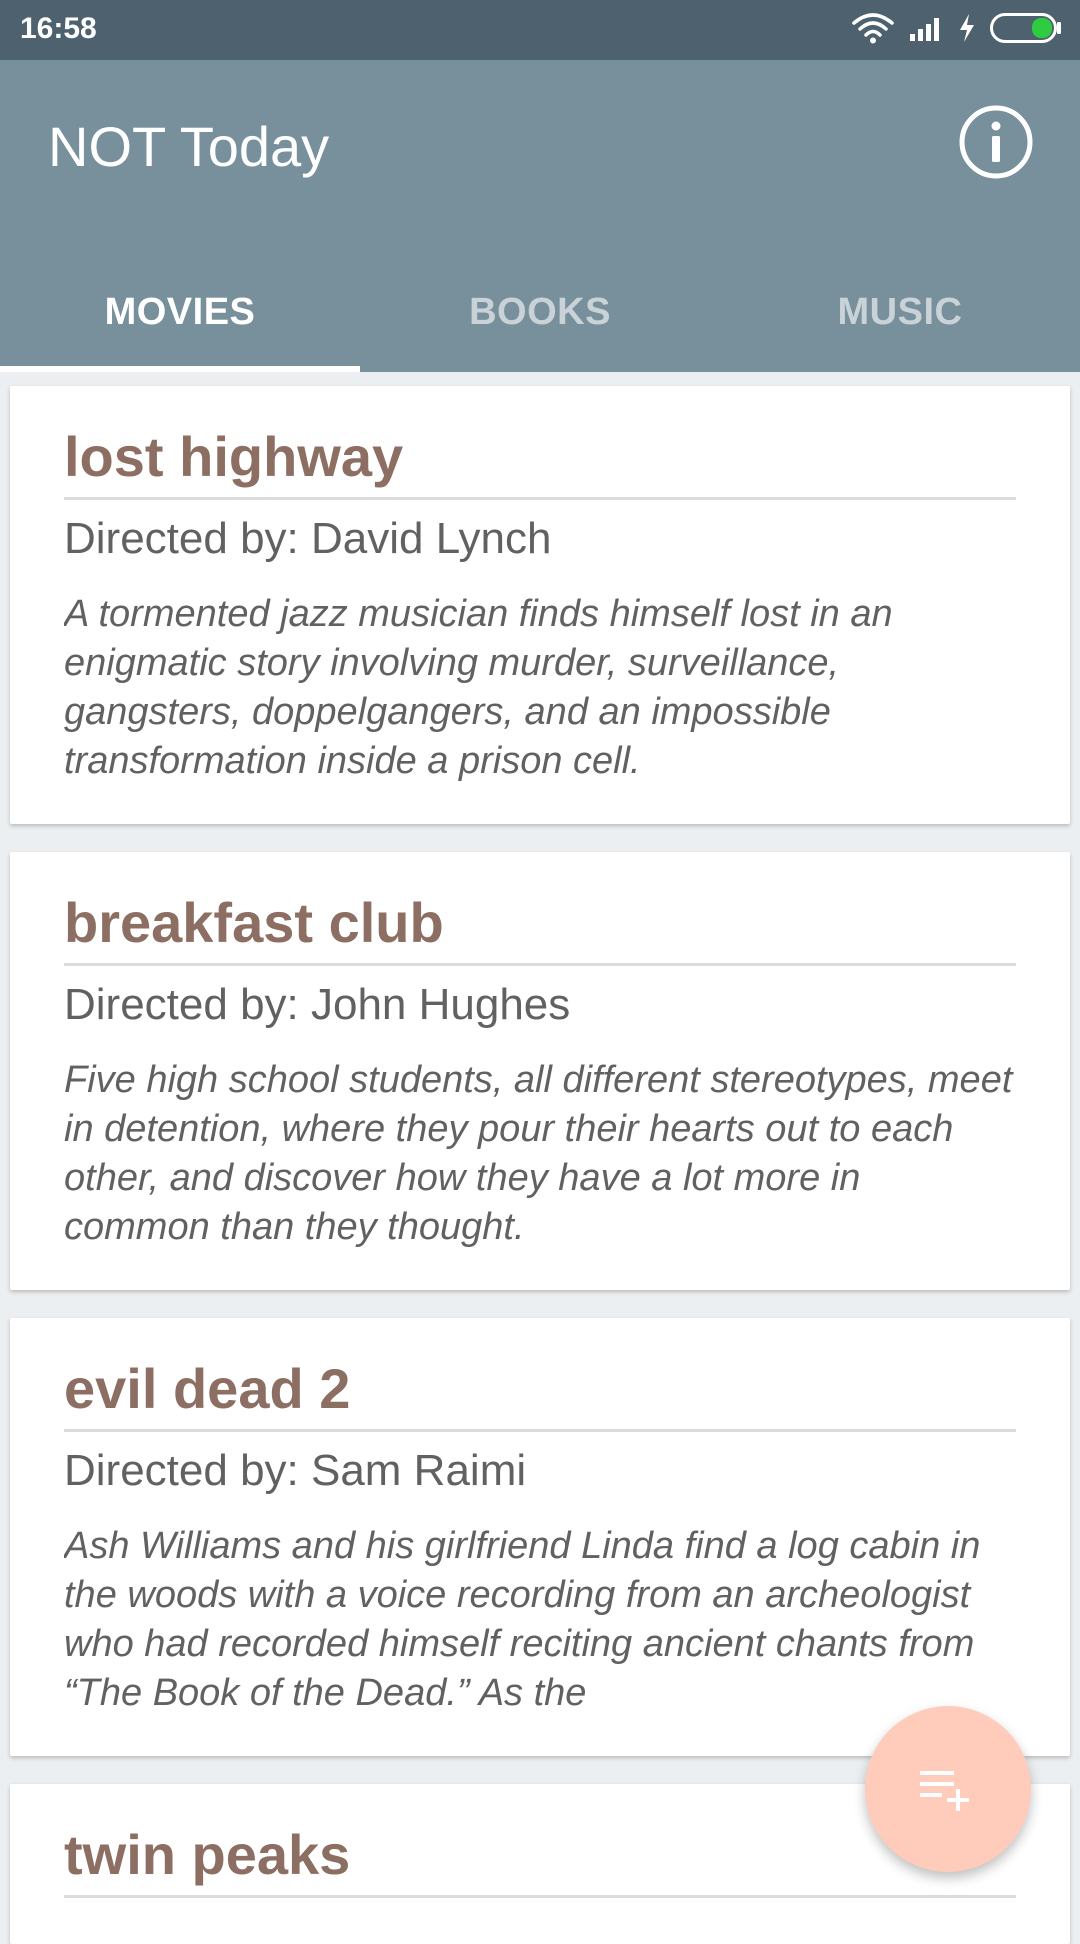 The image size is (1080, 1944). Describe the element at coordinates (295, 1470) in the screenshot. I see `movie-director: Directed by: Sam Raimi` at that location.